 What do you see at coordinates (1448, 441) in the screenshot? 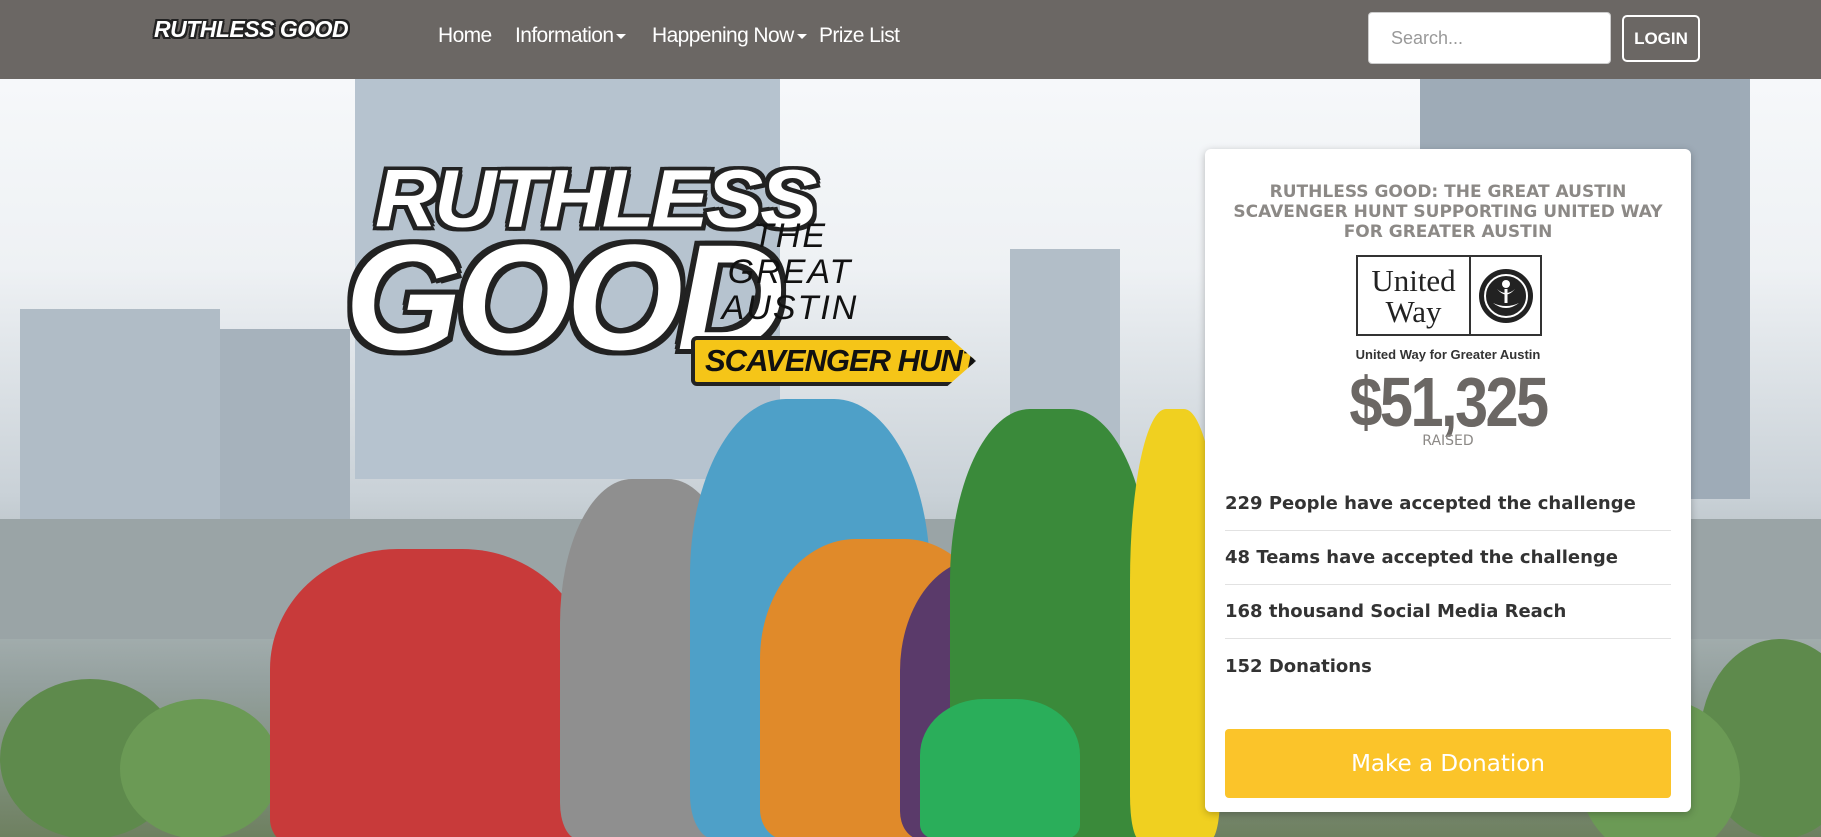
I see `raised-label: RAISED` at bounding box center [1448, 441].